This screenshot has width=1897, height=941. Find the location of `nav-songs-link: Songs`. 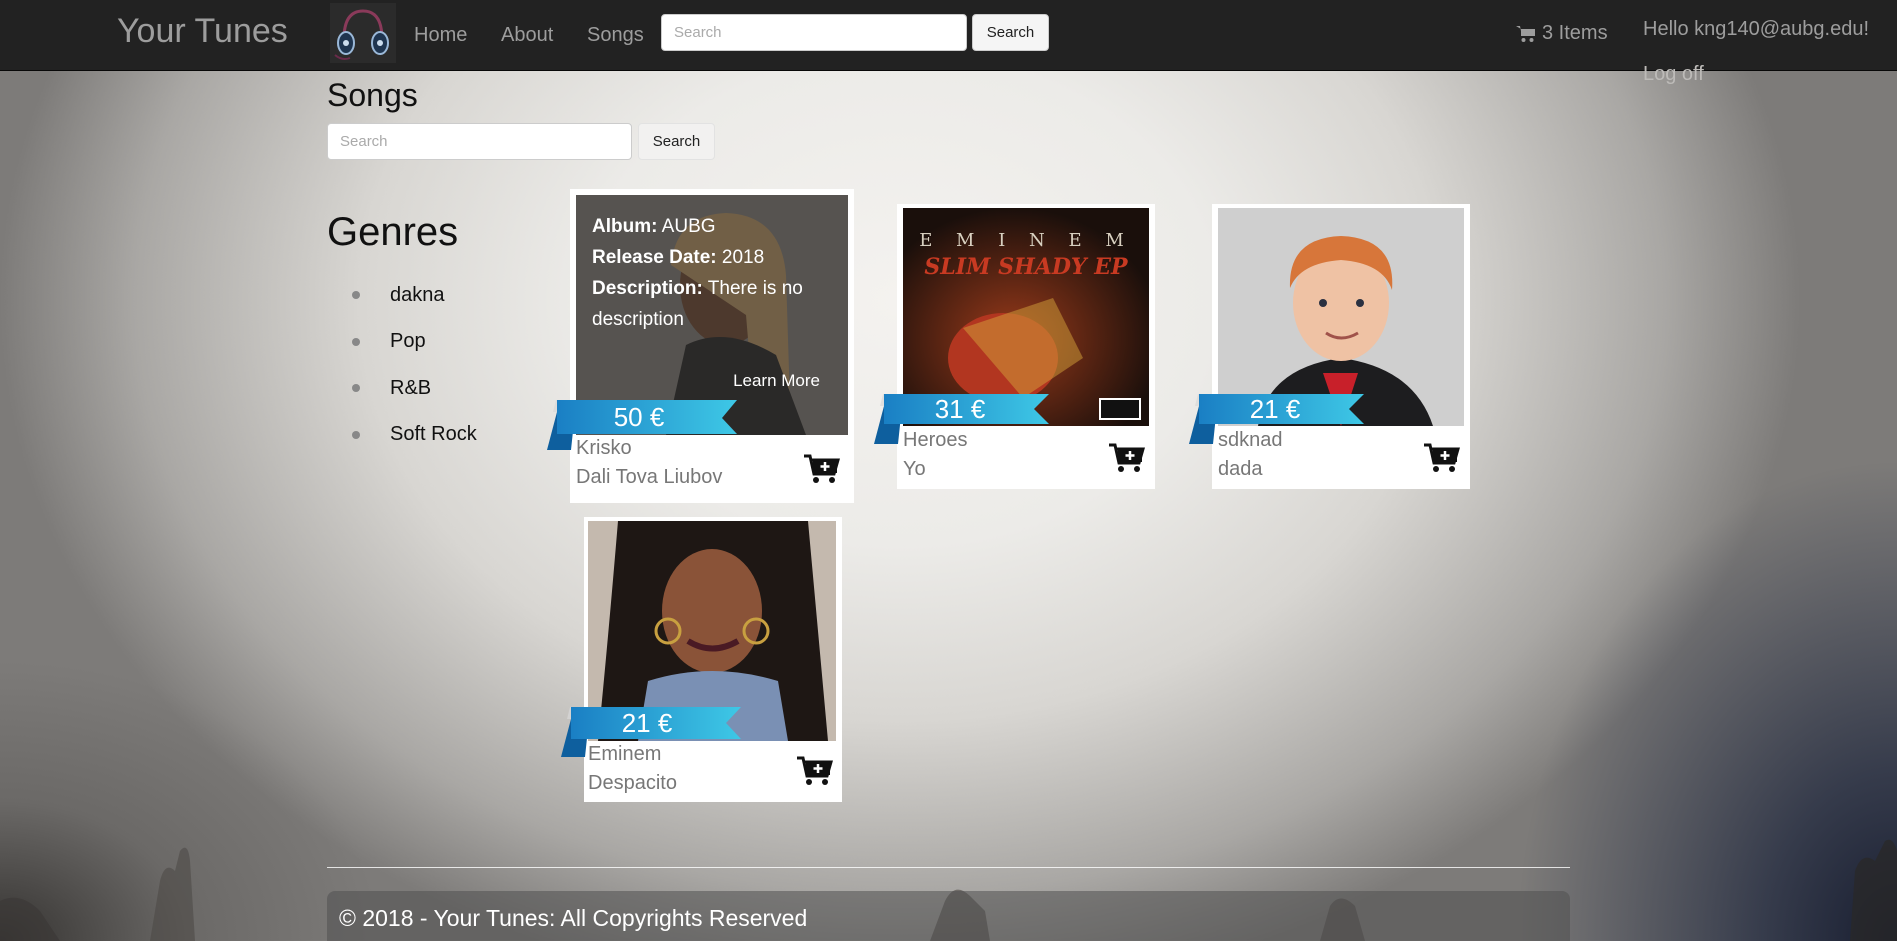

nav-songs-link: Songs is located at coordinates (615, 35).